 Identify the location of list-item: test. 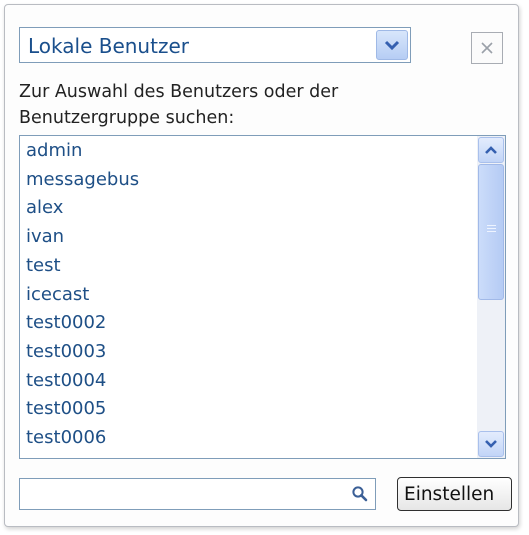
(43, 265).